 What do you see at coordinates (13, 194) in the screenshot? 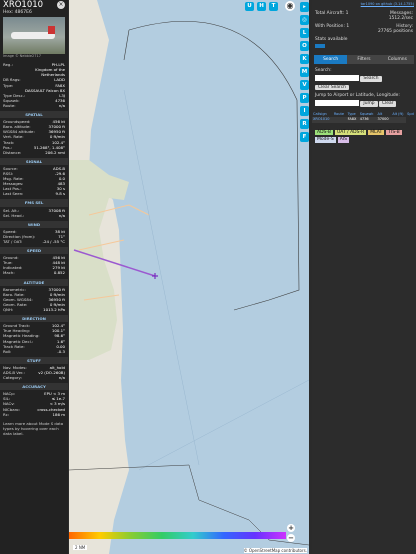
I see `info-label: Last Seen:` at bounding box center [13, 194].